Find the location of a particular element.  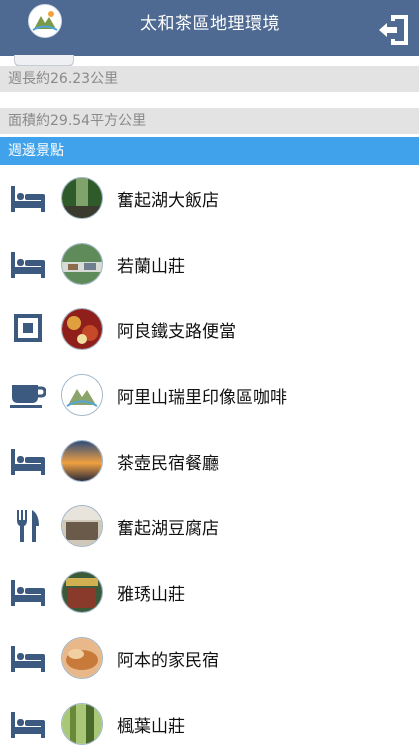

mountain-logo-icon is located at coordinates (45, 21).